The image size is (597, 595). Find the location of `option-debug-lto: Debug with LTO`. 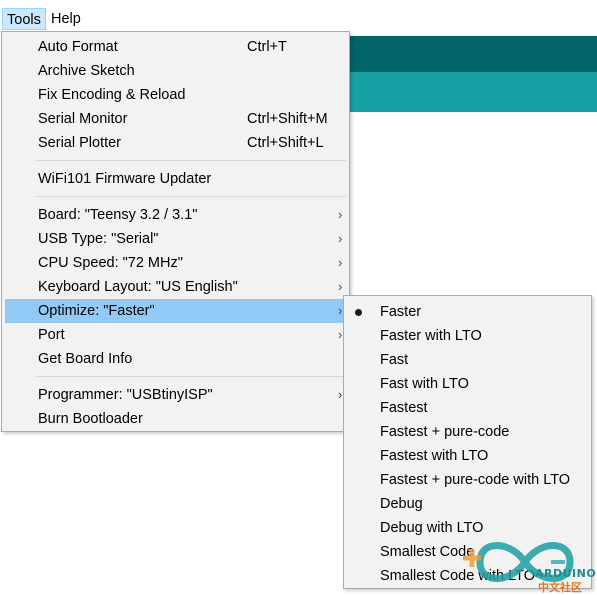

option-debug-lto: Debug with LTO is located at coordinates (467, 528).